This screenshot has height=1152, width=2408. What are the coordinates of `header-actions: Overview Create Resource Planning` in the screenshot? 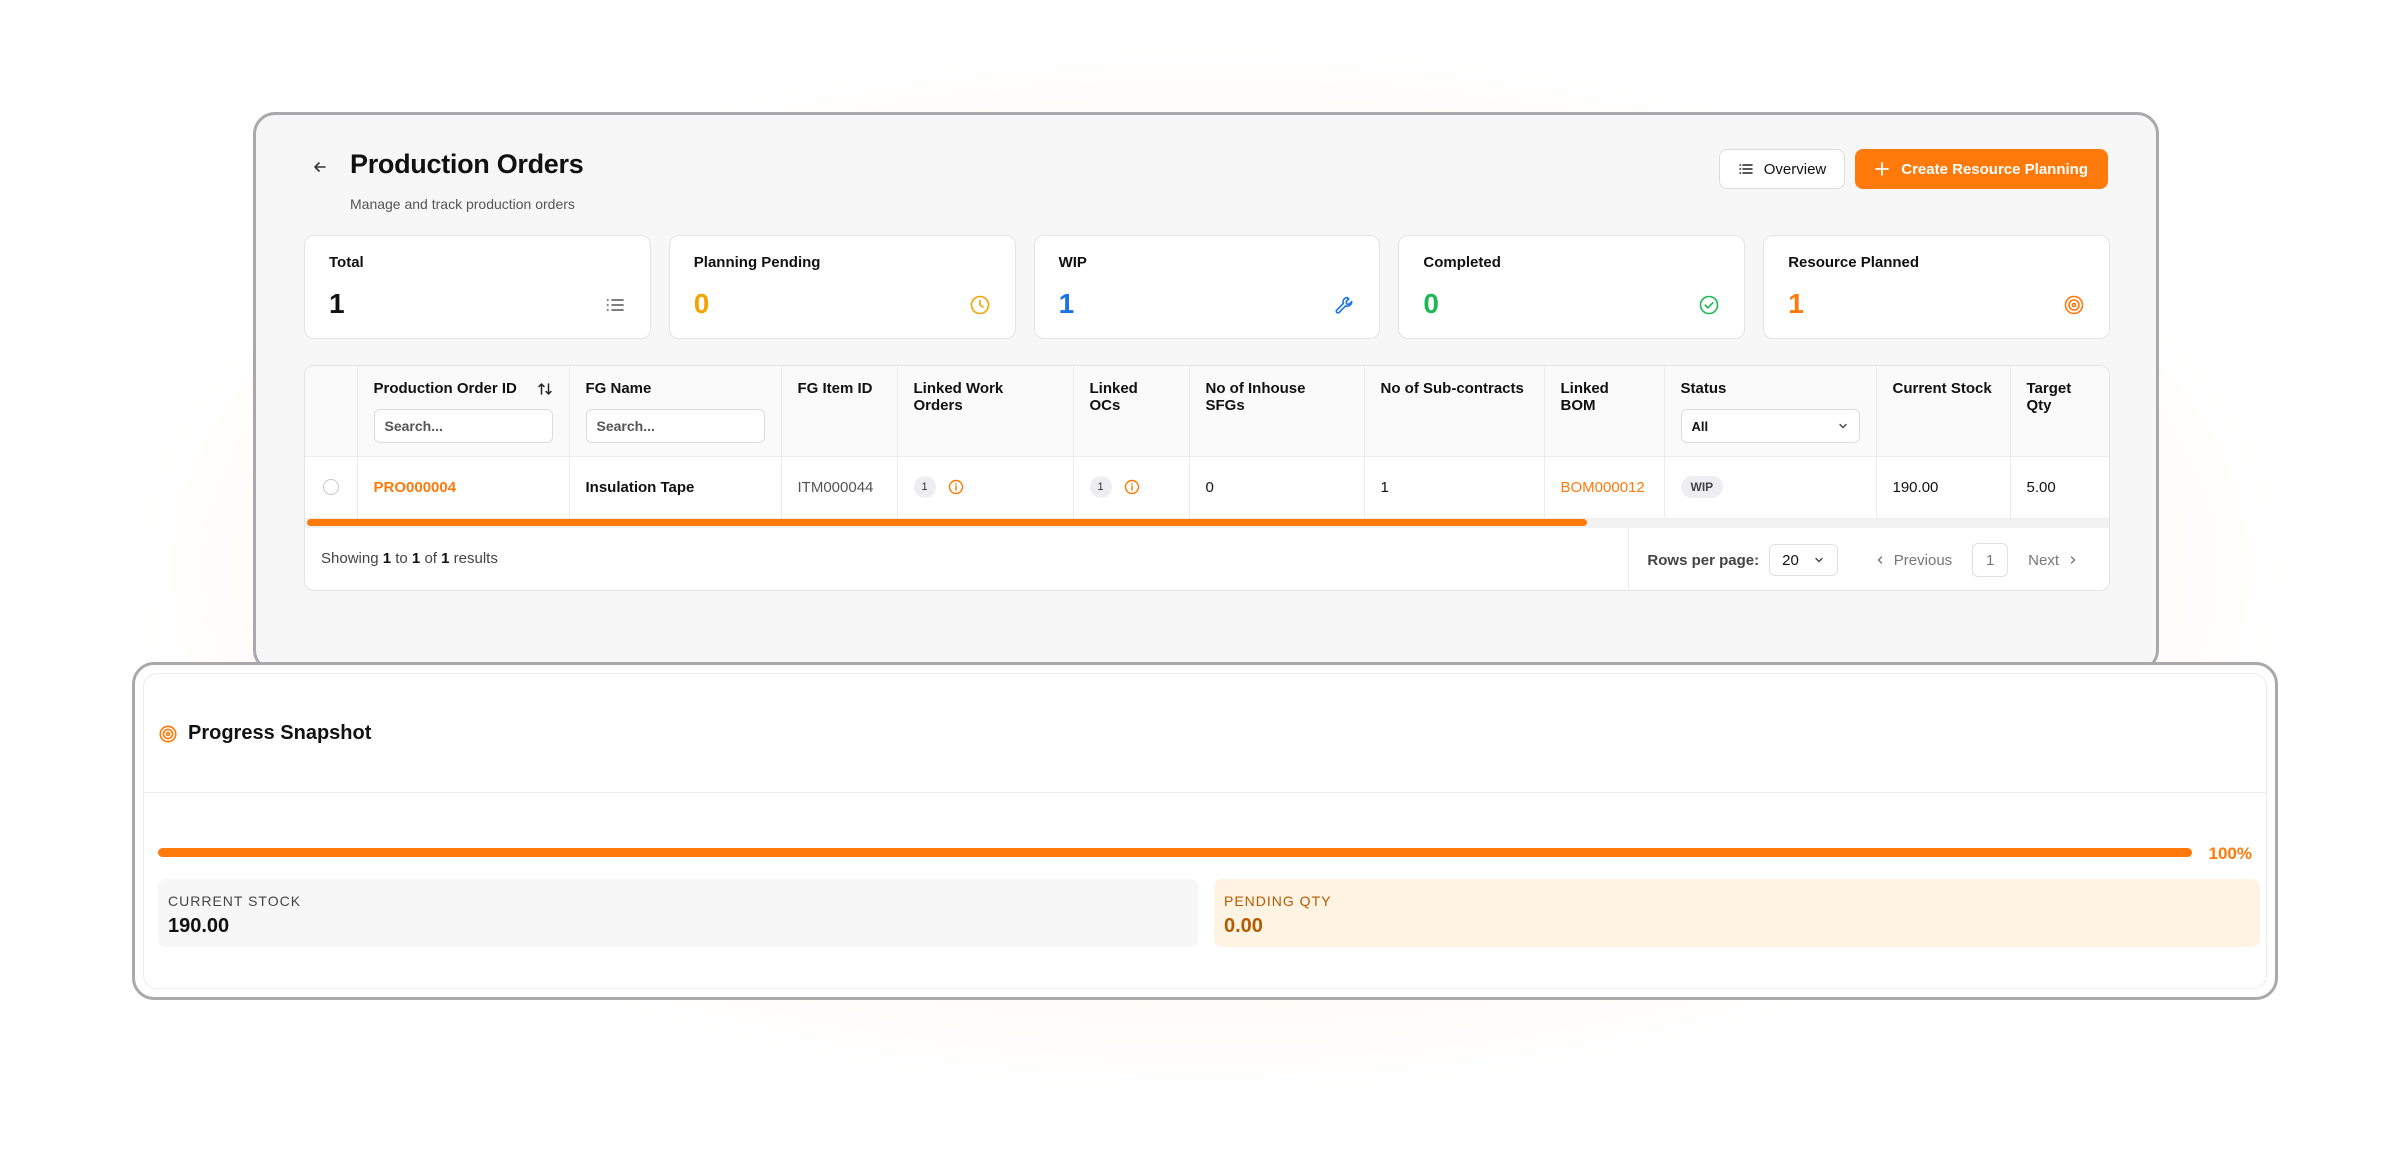 It's located at (1913, 169).